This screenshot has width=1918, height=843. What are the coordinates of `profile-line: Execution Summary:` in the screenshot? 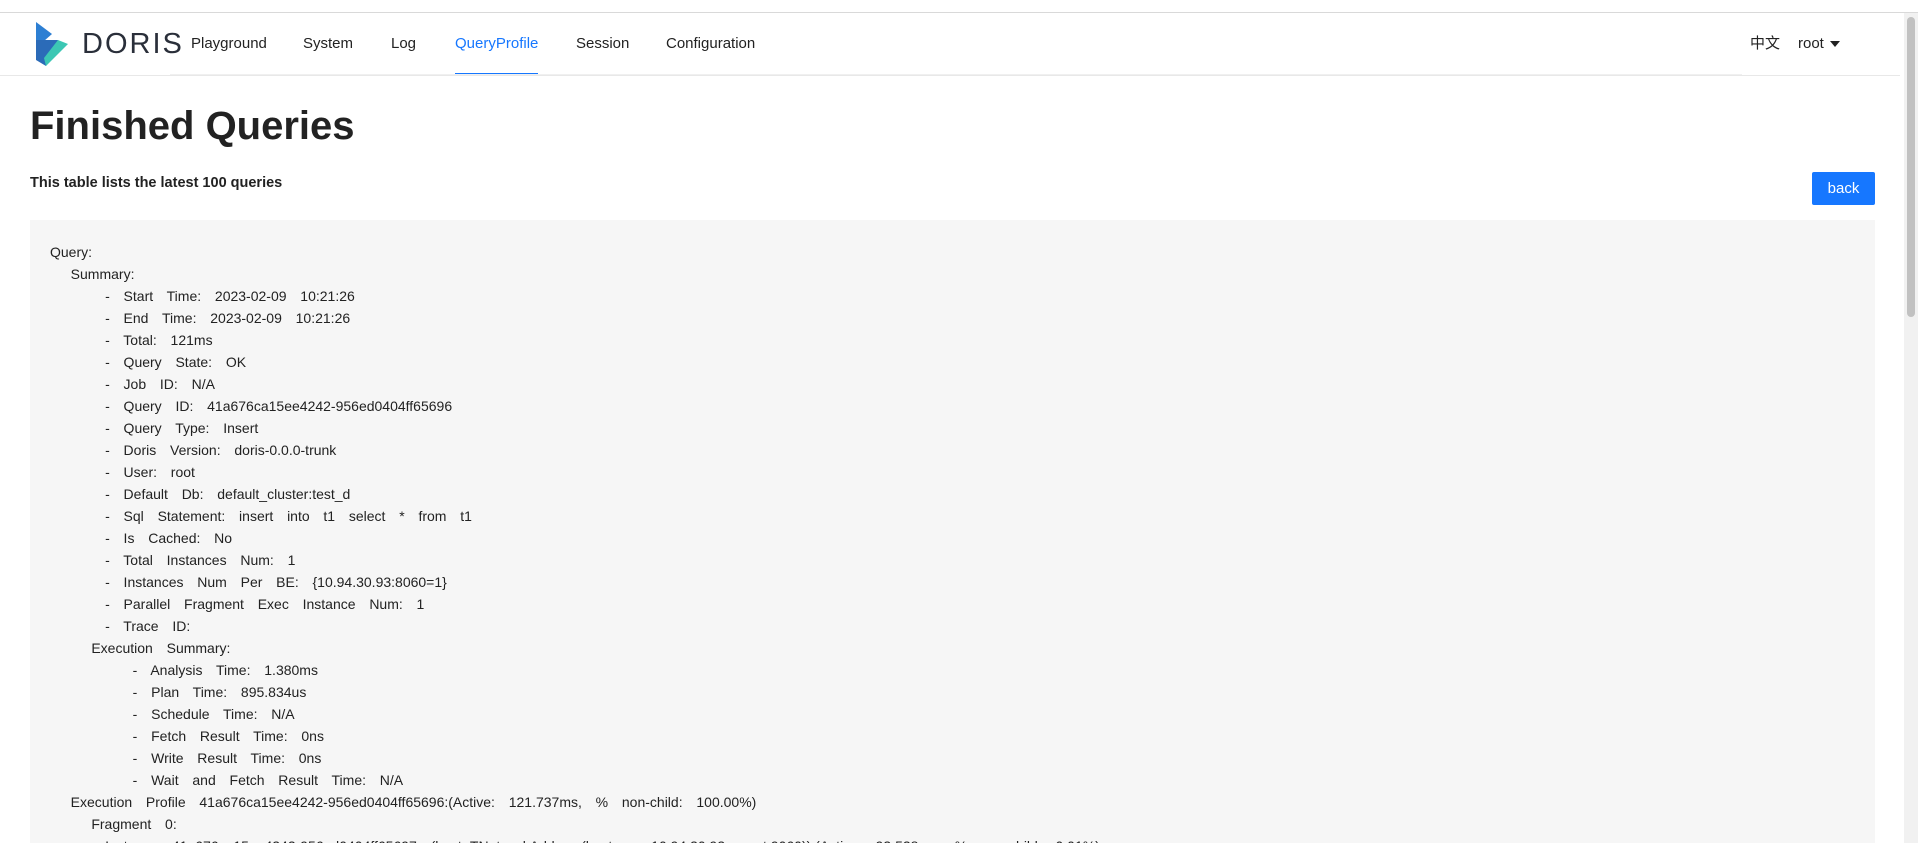 It's located at (140, 648).